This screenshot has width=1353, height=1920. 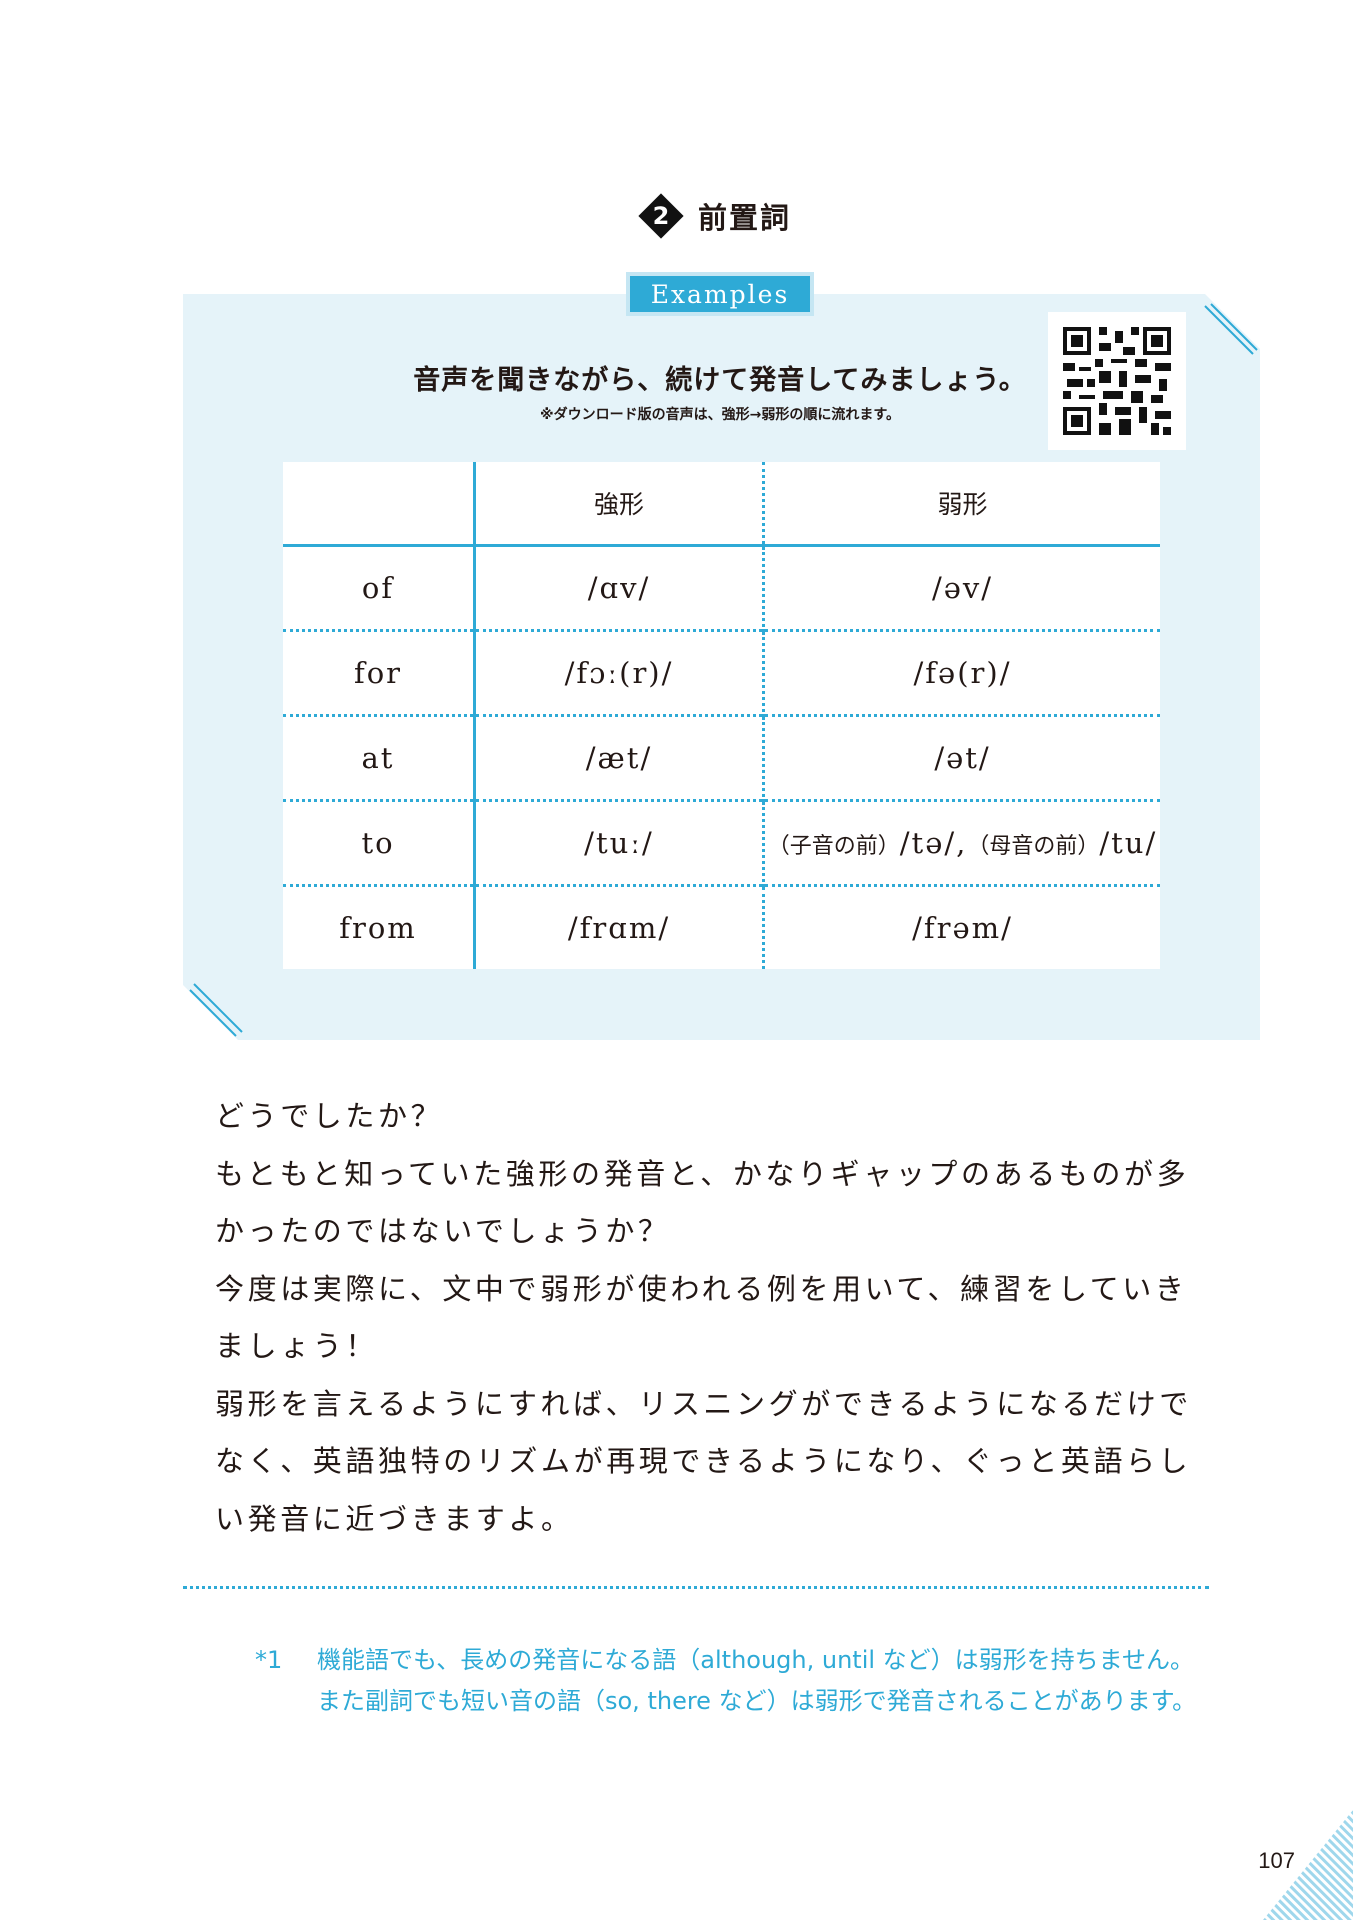 What do you see at coordinates (619, 842) in the screenshot?
I see `strong-form-cell: /tuː/` at bounding box center [619, 842].